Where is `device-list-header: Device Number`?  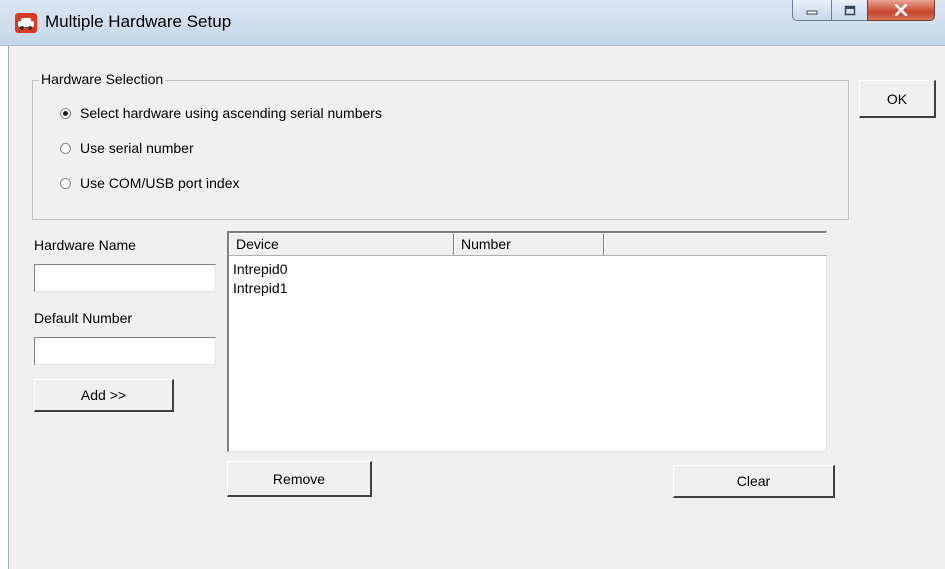
device-list-header: Device Number is located at coordinates (528, 244).